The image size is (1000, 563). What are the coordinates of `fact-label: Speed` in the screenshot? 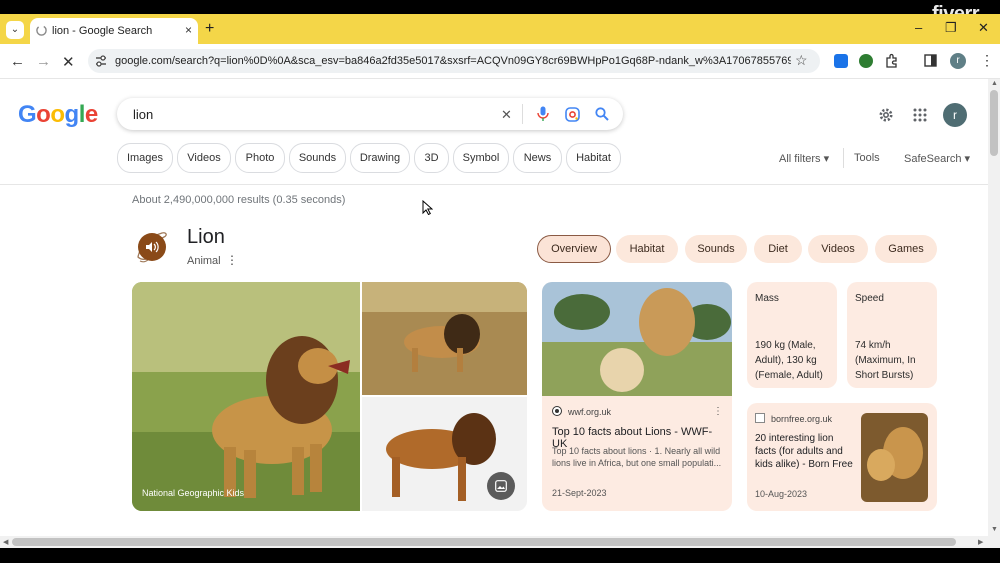 It's located at (869, 298).